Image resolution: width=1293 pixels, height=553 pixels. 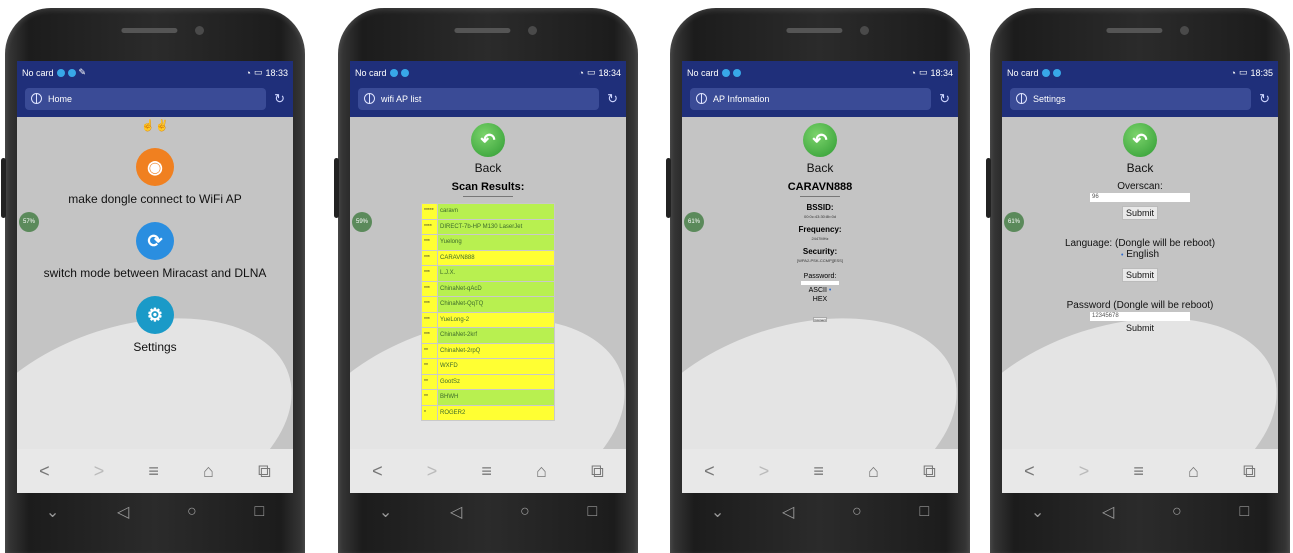 What do you see at coordinates (496, 288) in the screenshot?
I see `ssid-link: ChinaNet-qAcD` at bounding box center [496, 288].